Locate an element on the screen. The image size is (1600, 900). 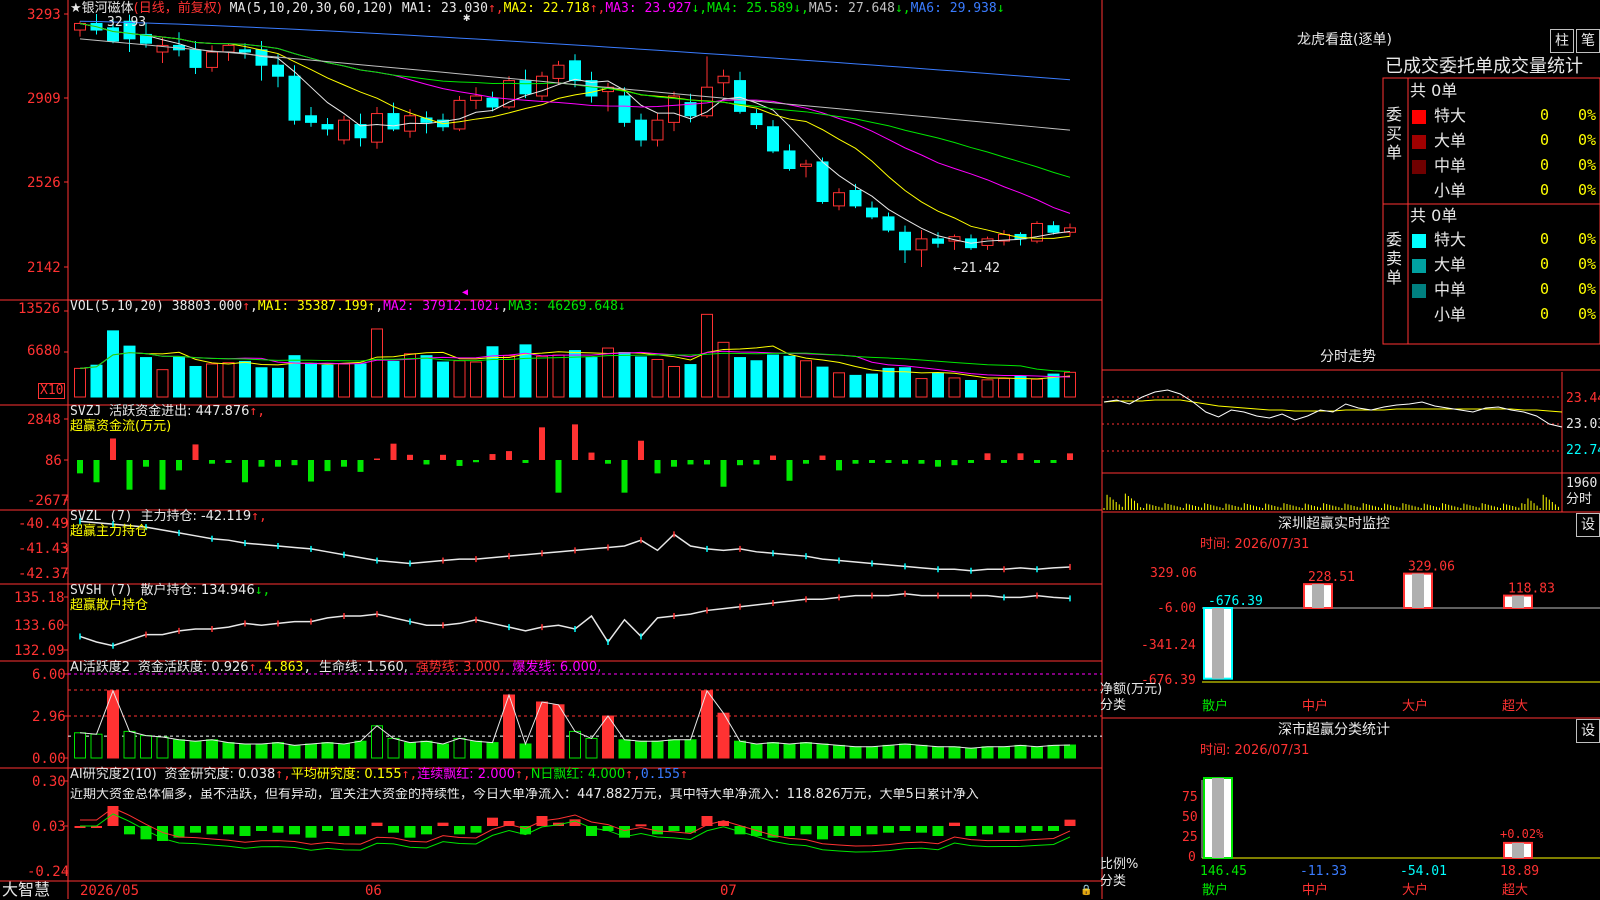
svzl-value: 主力持仓: -42.119 is located at coordinates (196, 516).